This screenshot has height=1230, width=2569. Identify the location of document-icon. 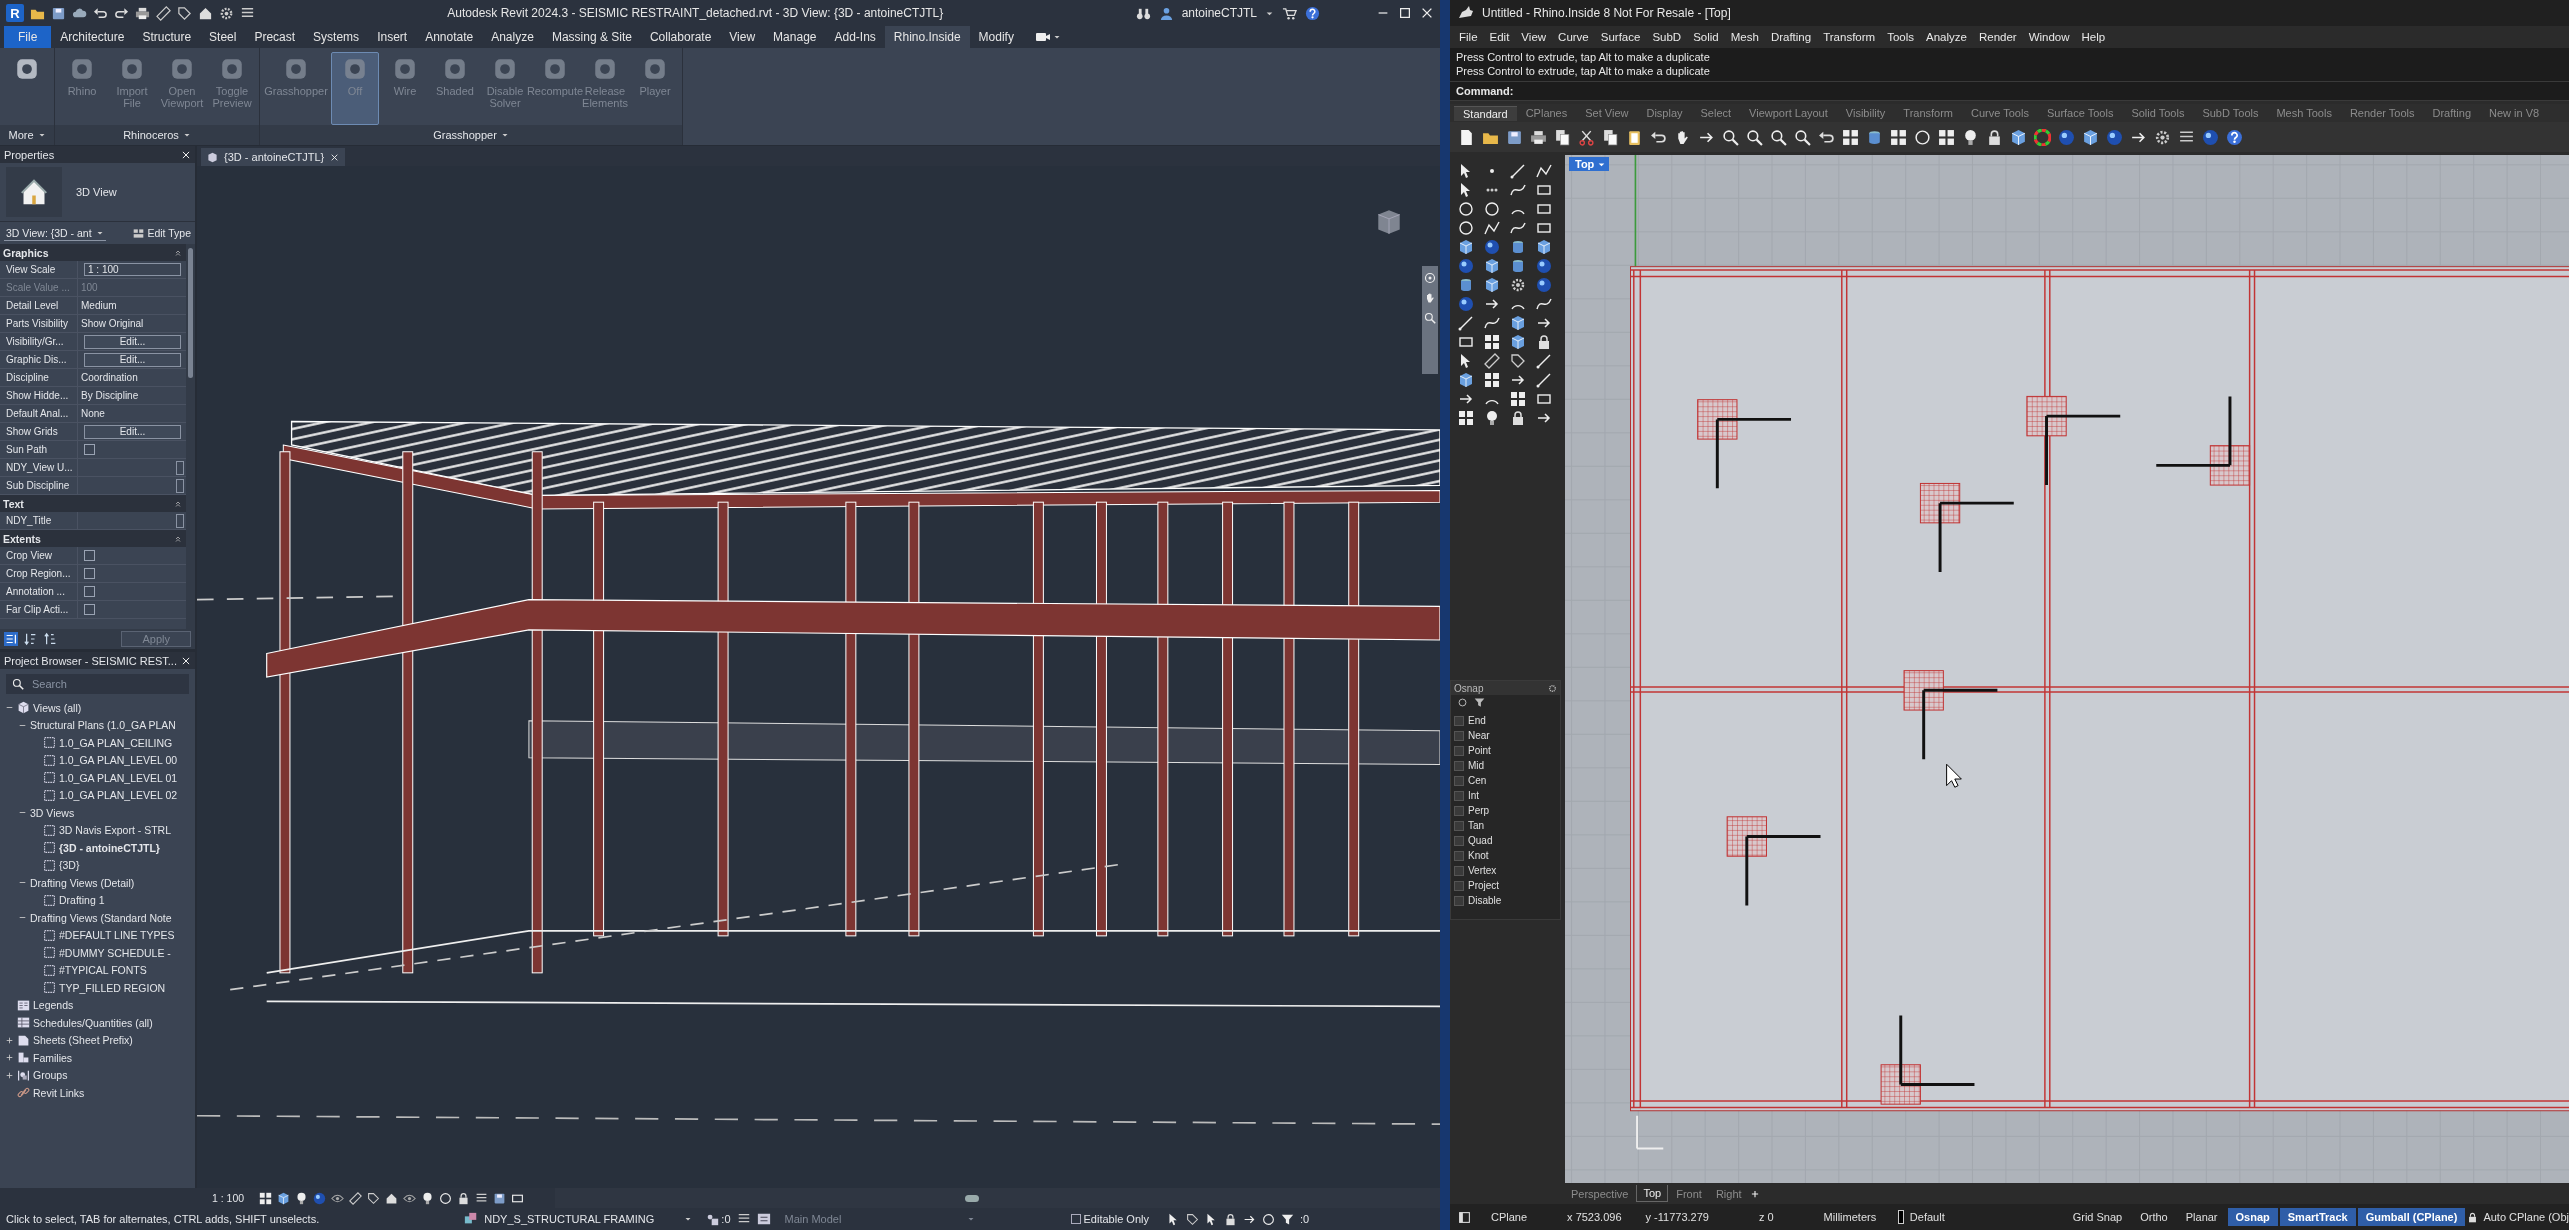
(1466, 137).